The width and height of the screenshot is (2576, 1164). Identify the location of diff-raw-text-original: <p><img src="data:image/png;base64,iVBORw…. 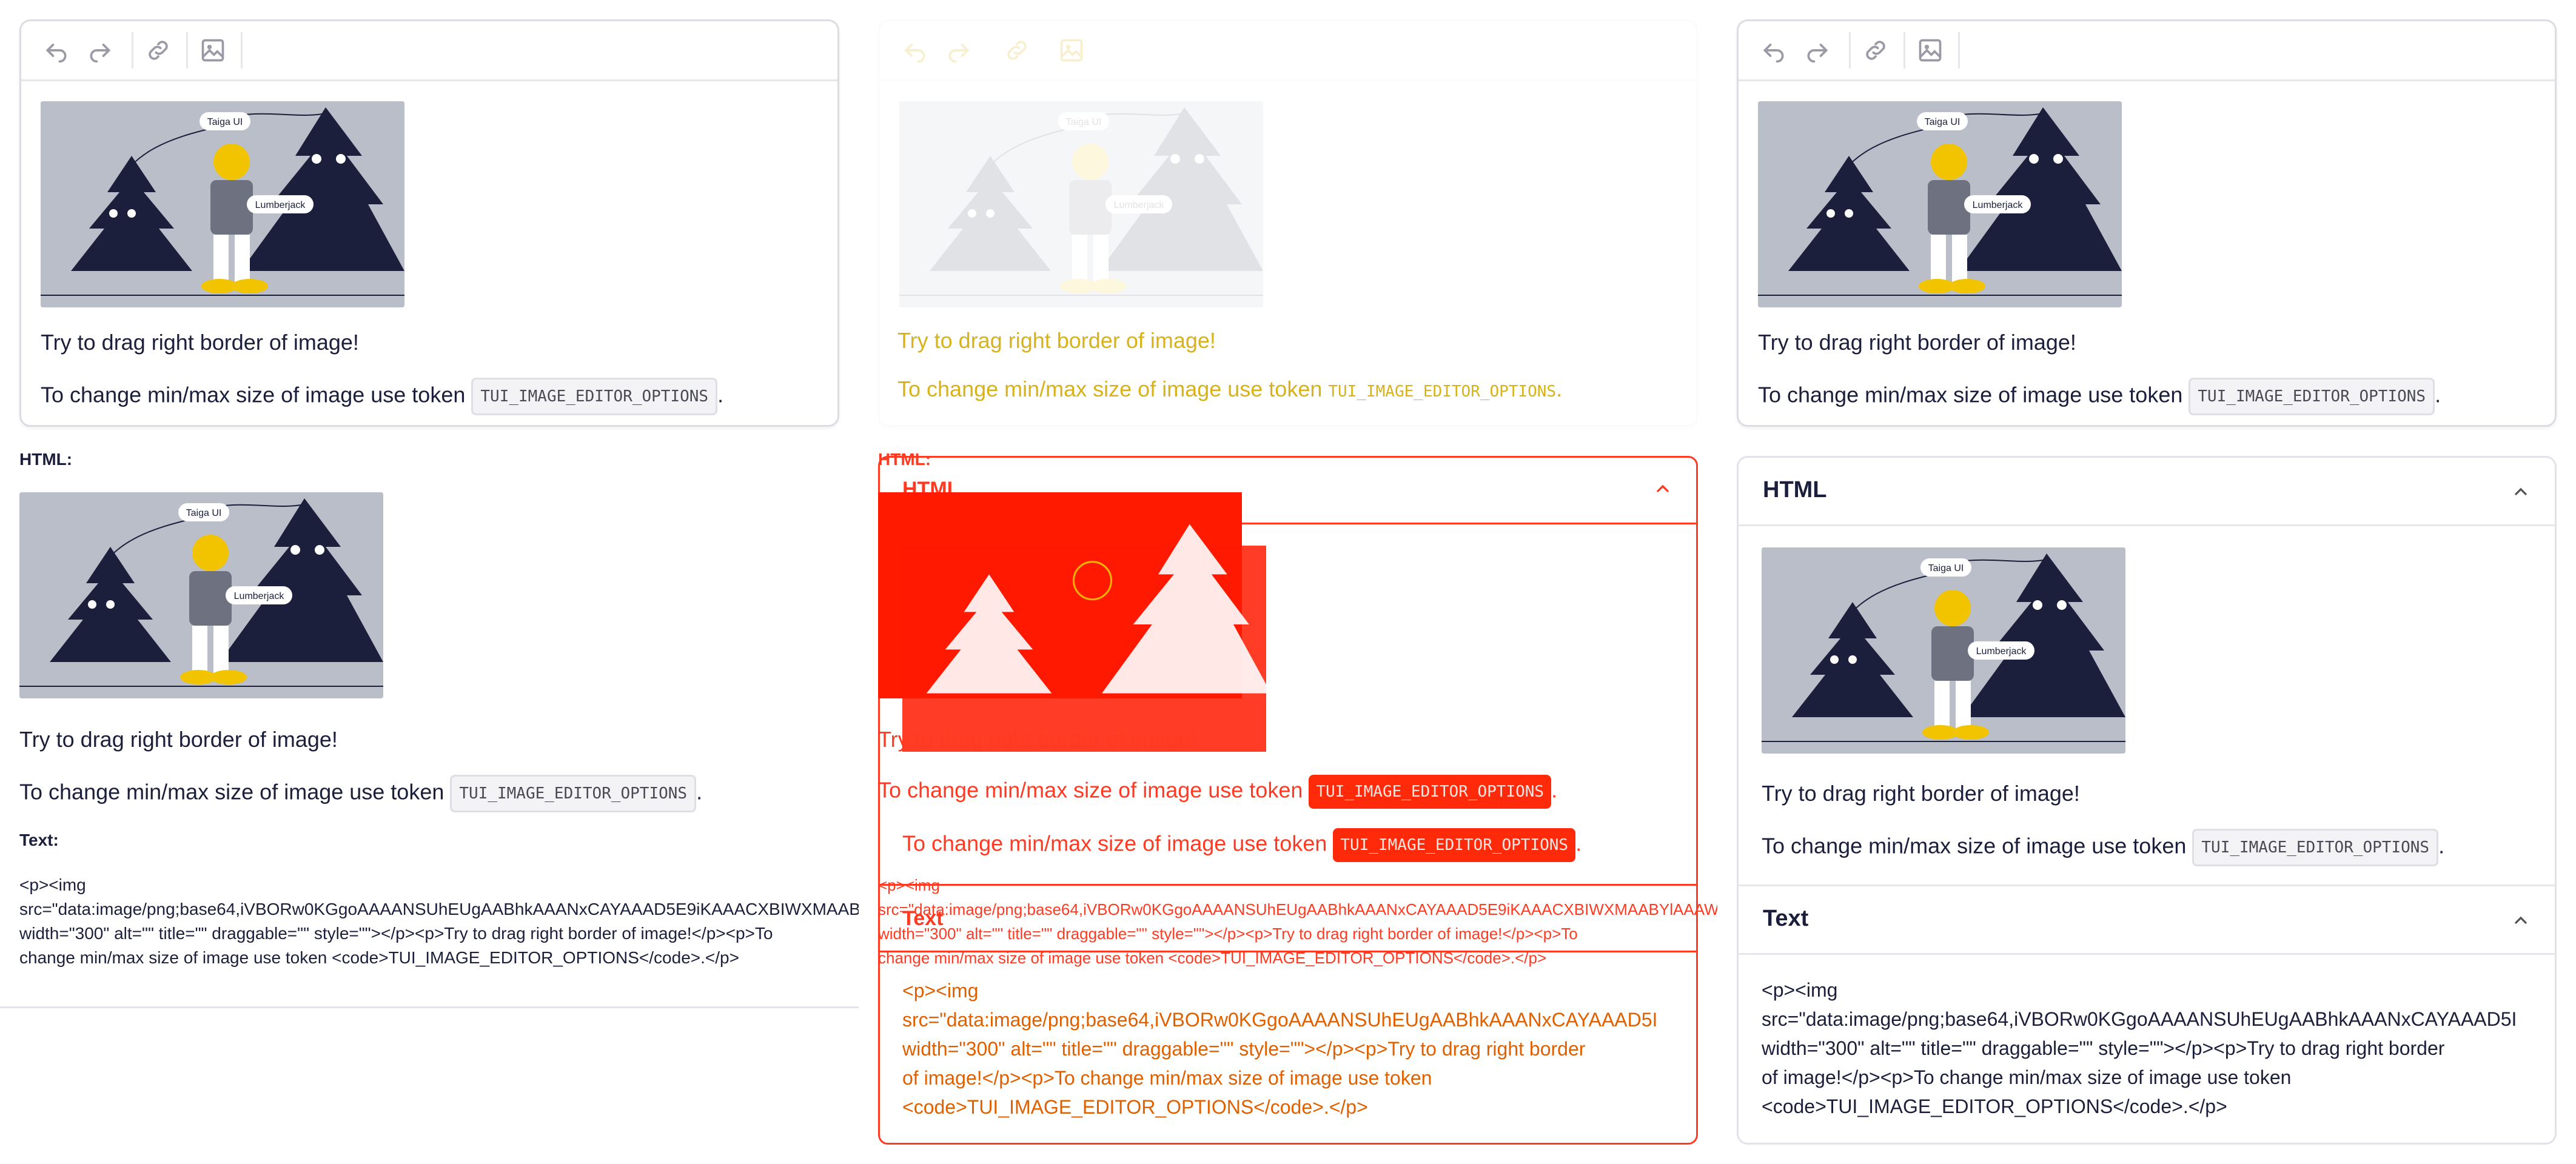
(1298, 921).